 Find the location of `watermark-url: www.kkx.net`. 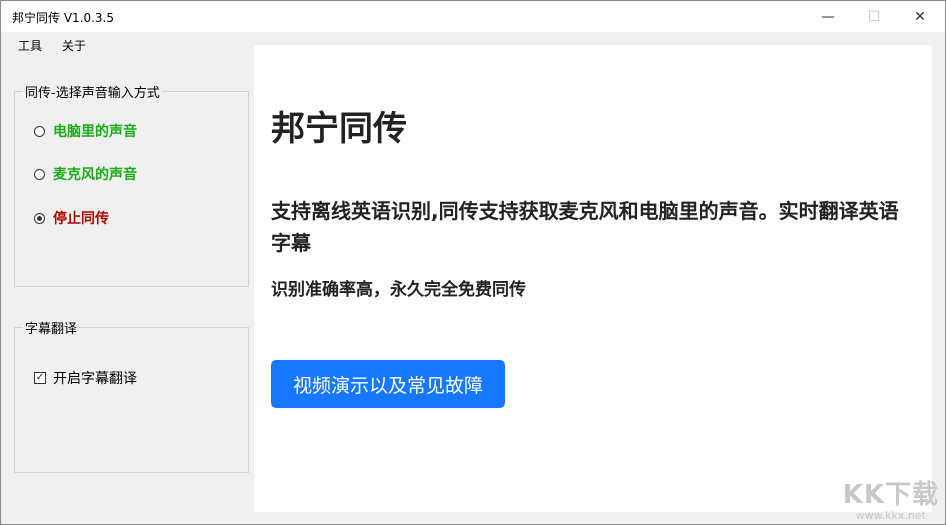

watermark-url: www.kkx.net is located at coordinates (890, 515).